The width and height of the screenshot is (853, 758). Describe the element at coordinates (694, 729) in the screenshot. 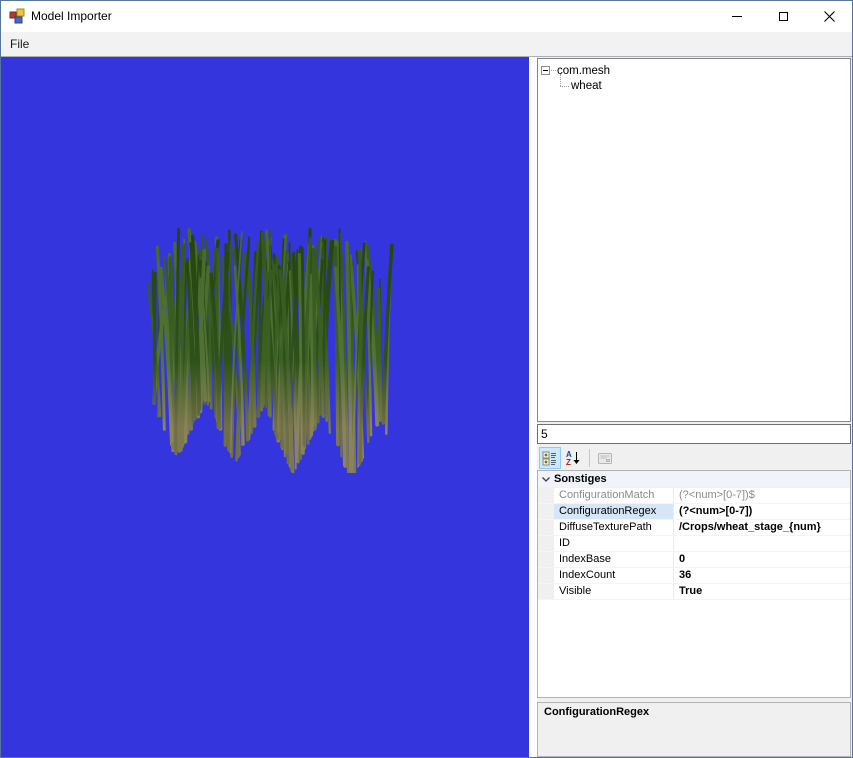

I see `property-help-panel: ConfigurationRegex` at that location.